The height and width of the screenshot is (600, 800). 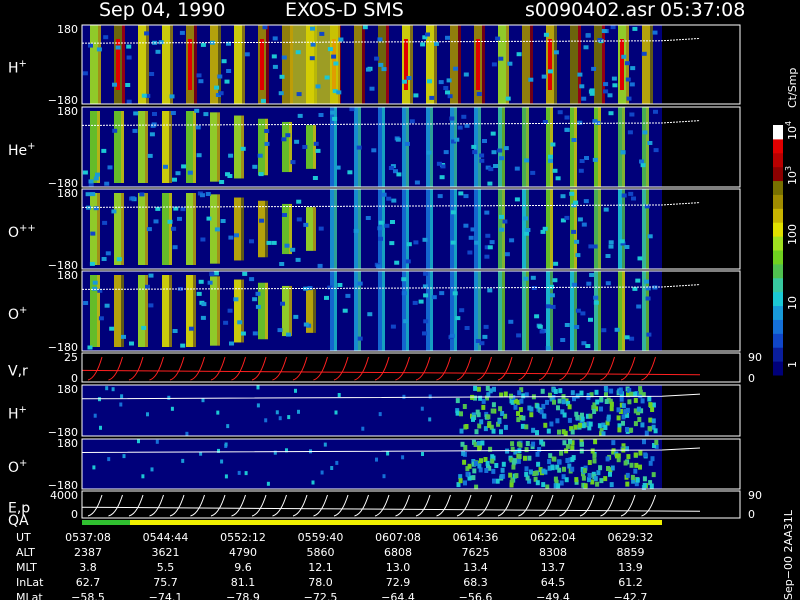 What do you see at coordinates (398, 537) in the screenshot?
I see `table-cell: 0607:08` at bounding box center [398, 537].